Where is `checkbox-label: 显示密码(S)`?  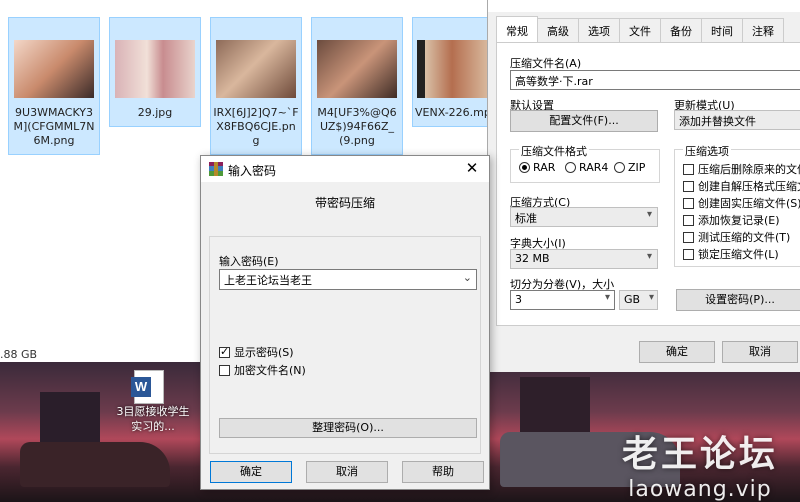
checkbox-label: 显示密码(S) is located at coordinates (264, 352).